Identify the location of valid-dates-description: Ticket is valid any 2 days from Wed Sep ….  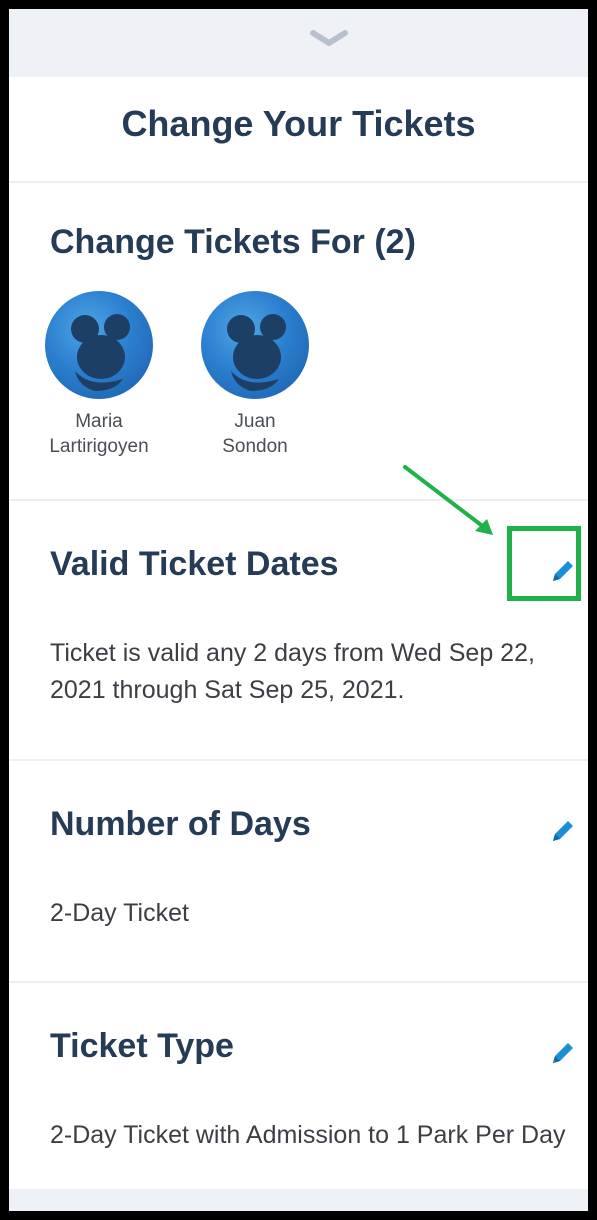
(292, 671).